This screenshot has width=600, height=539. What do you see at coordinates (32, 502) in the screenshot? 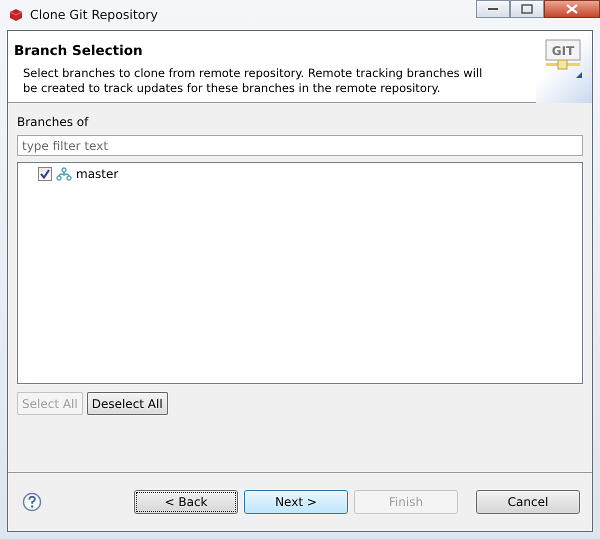
I see `help-icon` at bounding box center [32, 502].